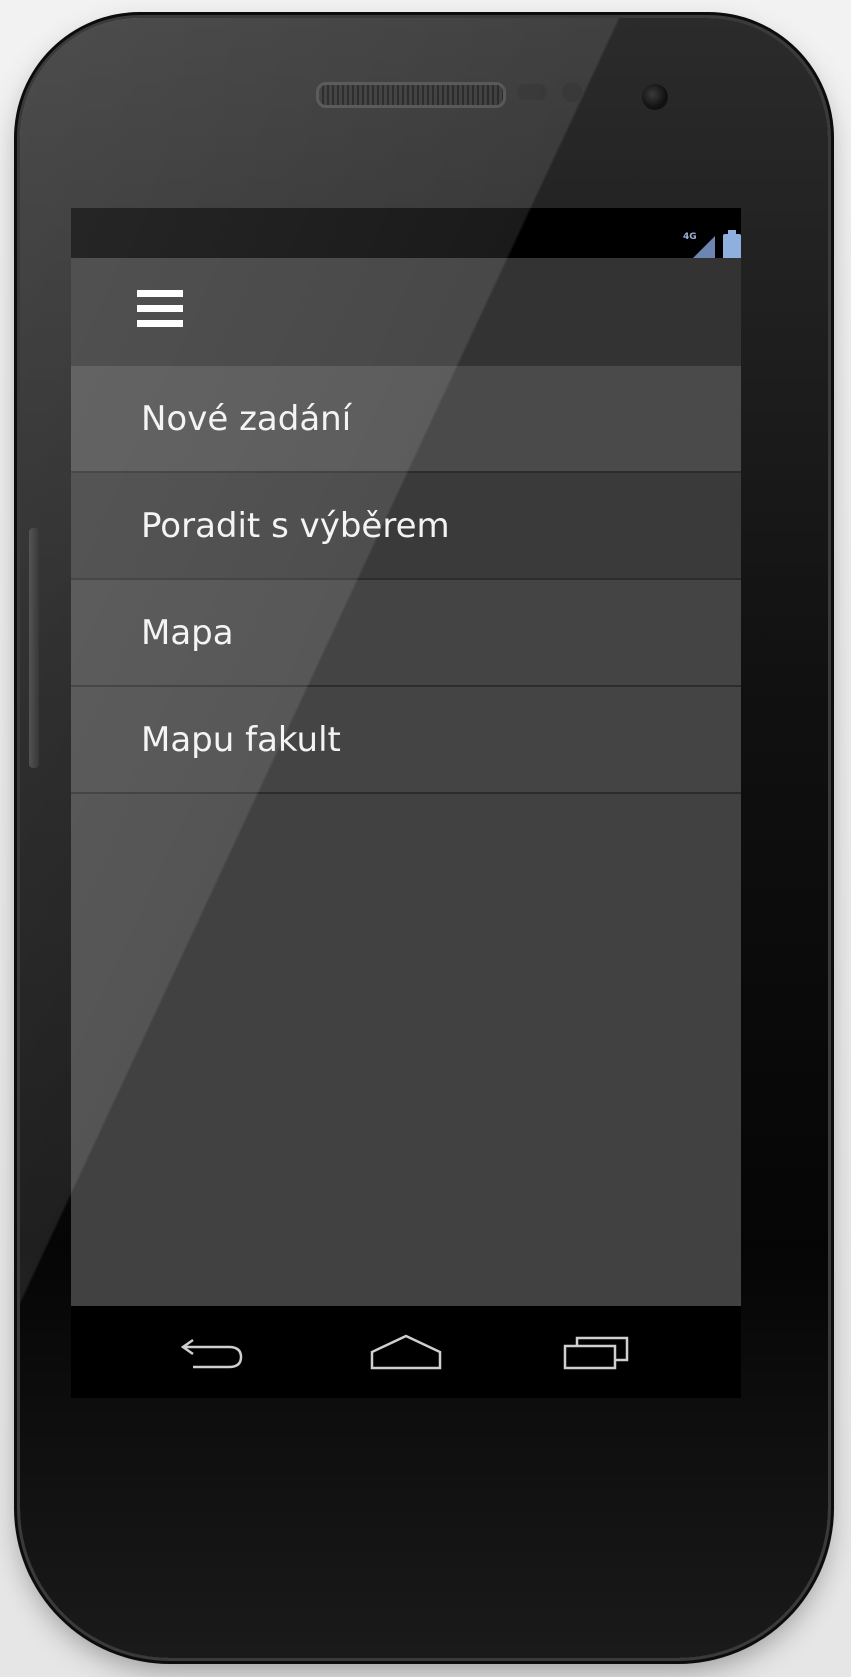 The image size is (851, 1677). What do you see at coordinates (246, 418) in the screenshot?
I see `menu-item-label: Nové zadání` at bounding box center [246, 418].